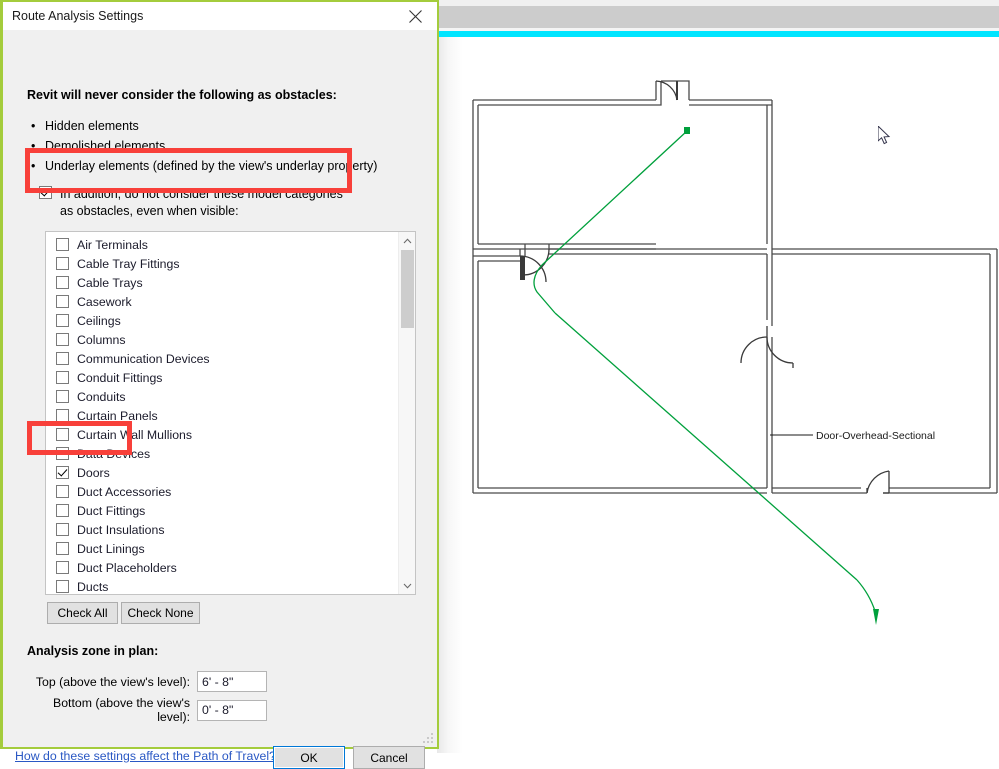 The image size is (999, 769). What do you see at coordinates (713, 93) in the screenshot?
I see `door-top-opening` at bounding box center [713, 93].